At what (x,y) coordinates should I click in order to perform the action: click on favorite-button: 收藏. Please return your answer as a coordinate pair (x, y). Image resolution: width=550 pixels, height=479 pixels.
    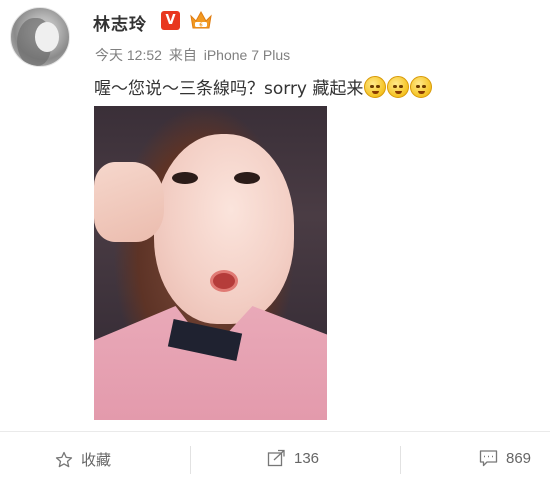
    Looking at the image, I should click on (83, 459).